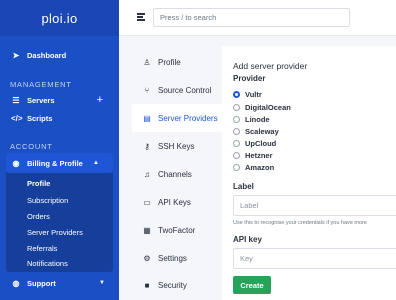 The image size is (396, 300). I want to click on settings-nav-server-providers: ▤ Server Providers, so click(177, 118).